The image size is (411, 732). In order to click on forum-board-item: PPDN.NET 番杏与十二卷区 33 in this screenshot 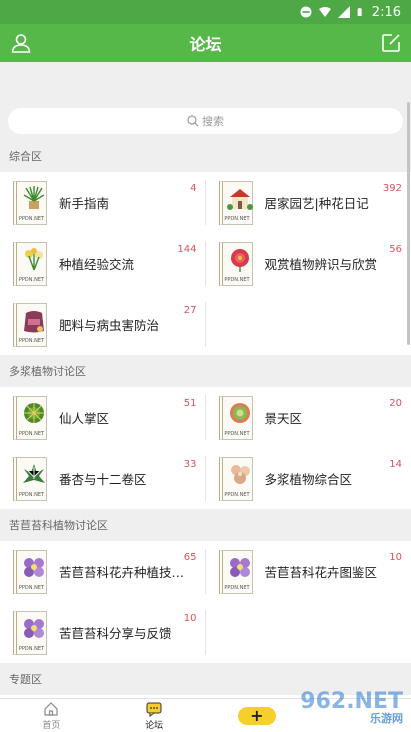, I will do `click(103, 478)`.